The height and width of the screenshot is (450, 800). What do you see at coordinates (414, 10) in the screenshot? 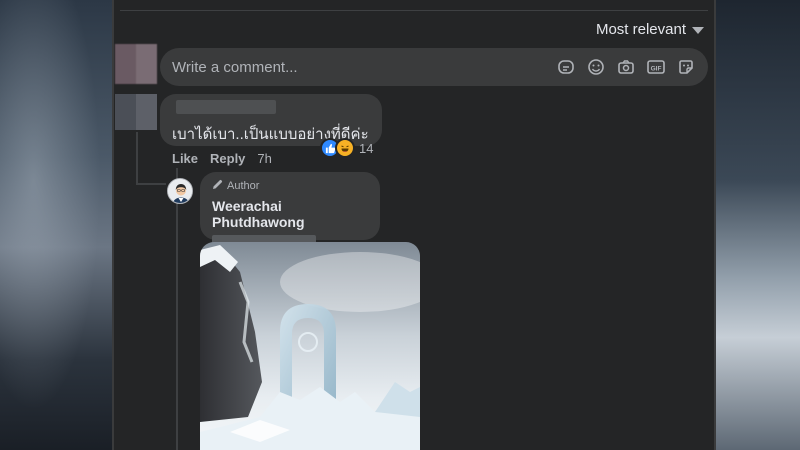
I see `divider` at bounding box center [414, 10].